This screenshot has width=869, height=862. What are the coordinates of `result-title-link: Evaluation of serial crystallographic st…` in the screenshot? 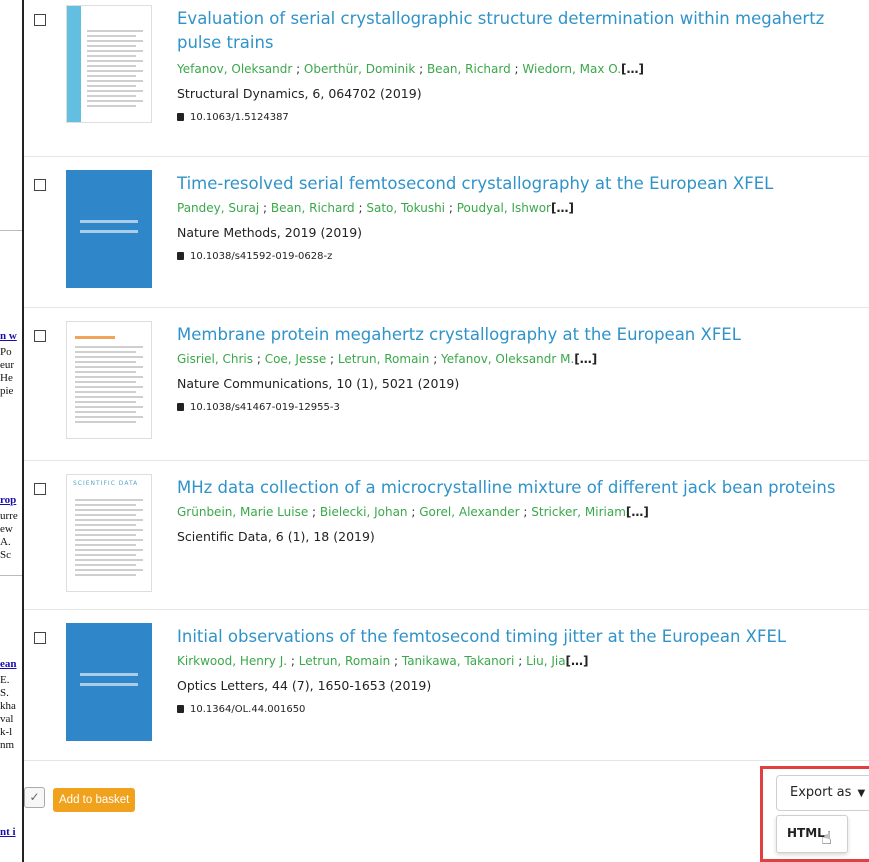 It's located at (522, 31).